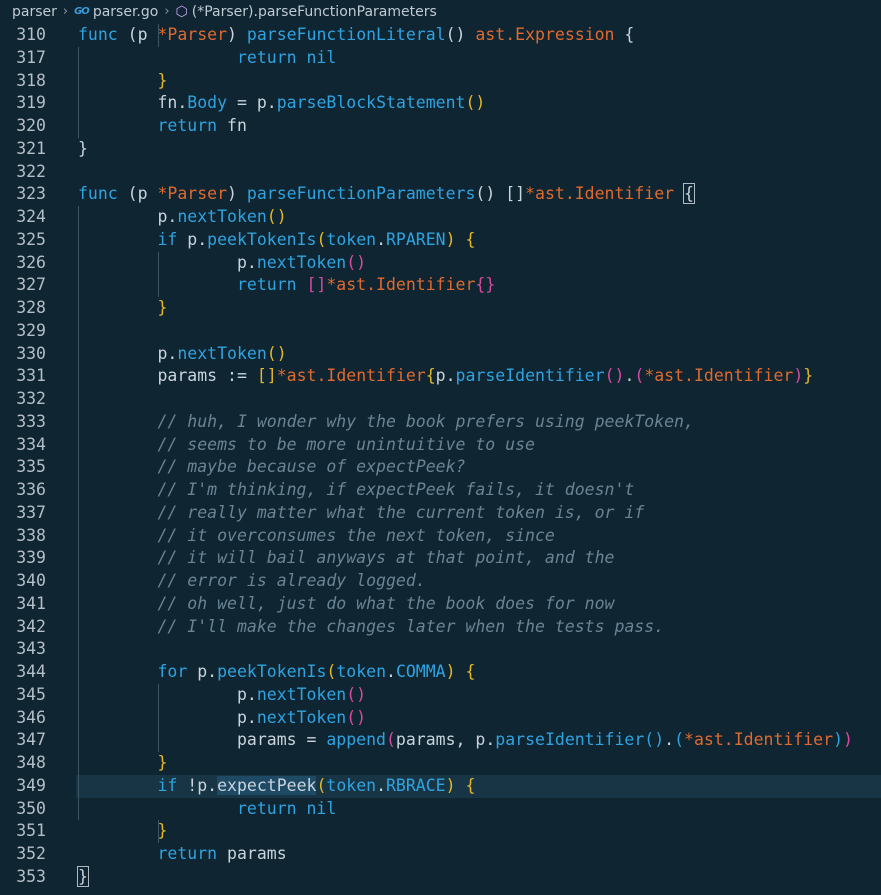 This screenshot has height=895, width=881. What do you see at coordinates (31, 239) in the screenshot?
I see `line-number: 325` at bounding box center [31, 239].